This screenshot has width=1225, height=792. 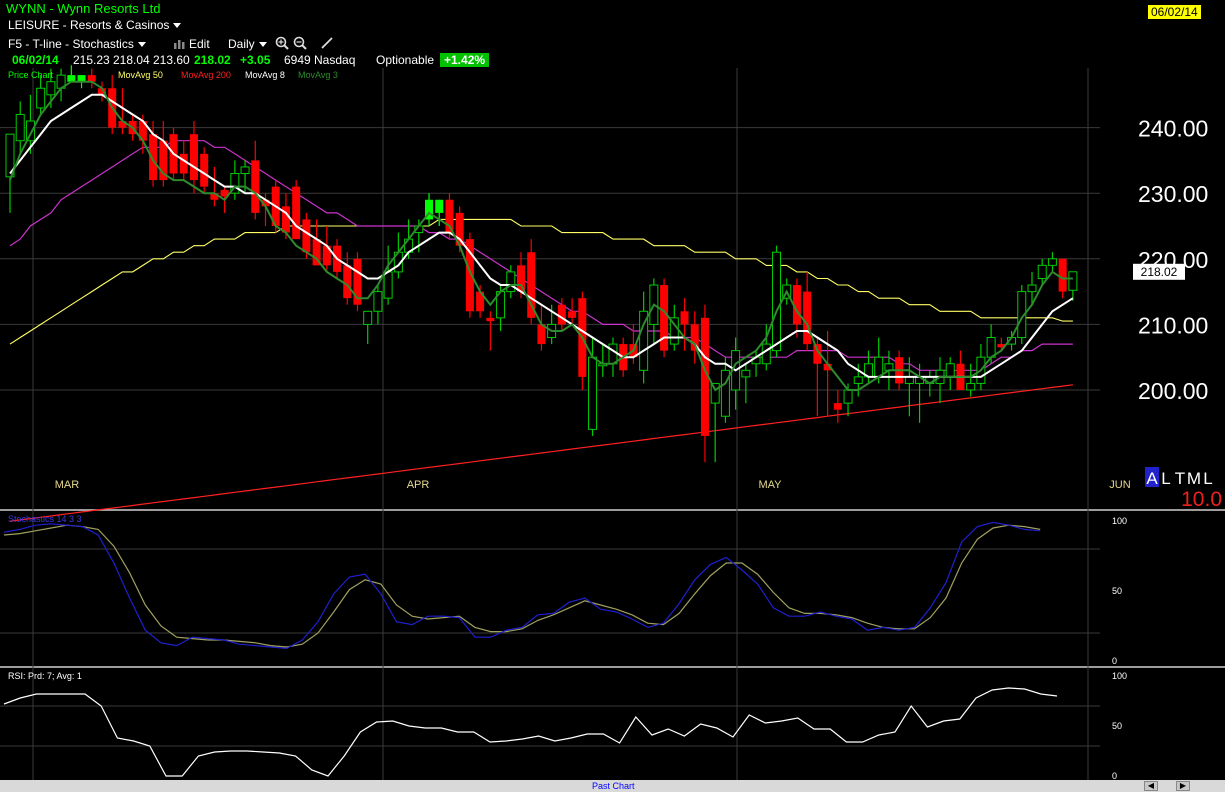 I want to click on month-label: APR, so click(x=418, y=485).